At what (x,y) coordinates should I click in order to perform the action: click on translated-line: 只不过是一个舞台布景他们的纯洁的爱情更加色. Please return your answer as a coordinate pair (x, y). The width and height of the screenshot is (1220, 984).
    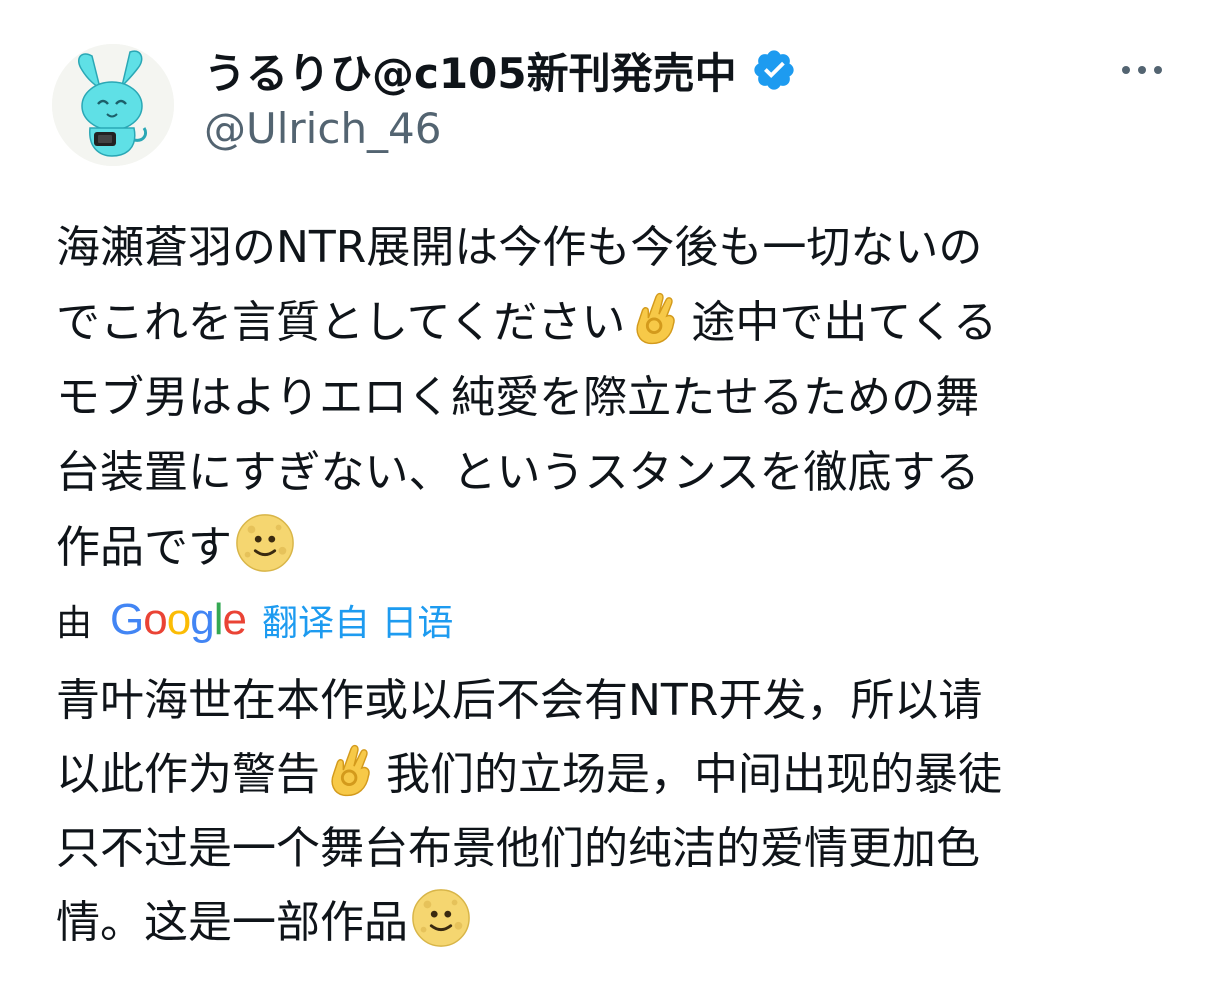
    Looking at the image, I should click on (518, 848).